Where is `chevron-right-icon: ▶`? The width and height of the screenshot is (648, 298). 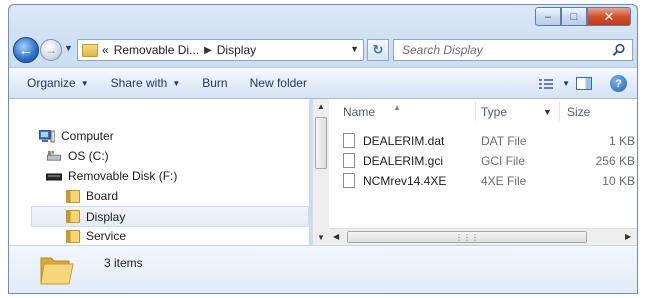 chevron-right-icon: ▶ is located at coordinates (208, 50).